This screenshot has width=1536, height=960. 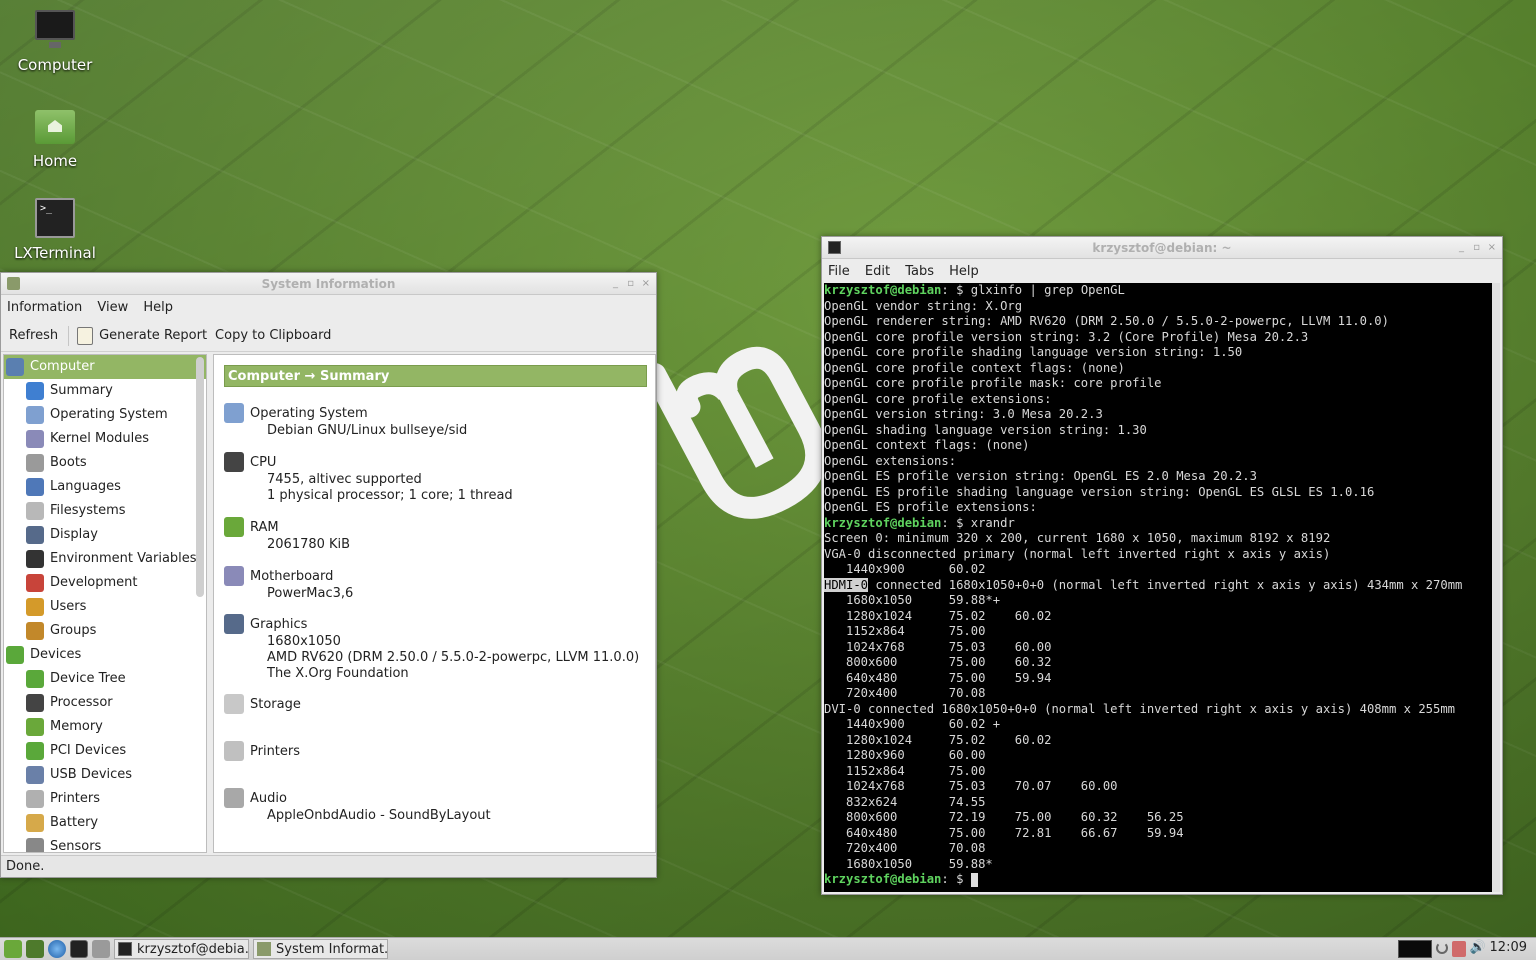 What do you see at coordinates (1508, 947) in the screenshot?
I see `clock: 12:09` at bounding box center [1508, 947].